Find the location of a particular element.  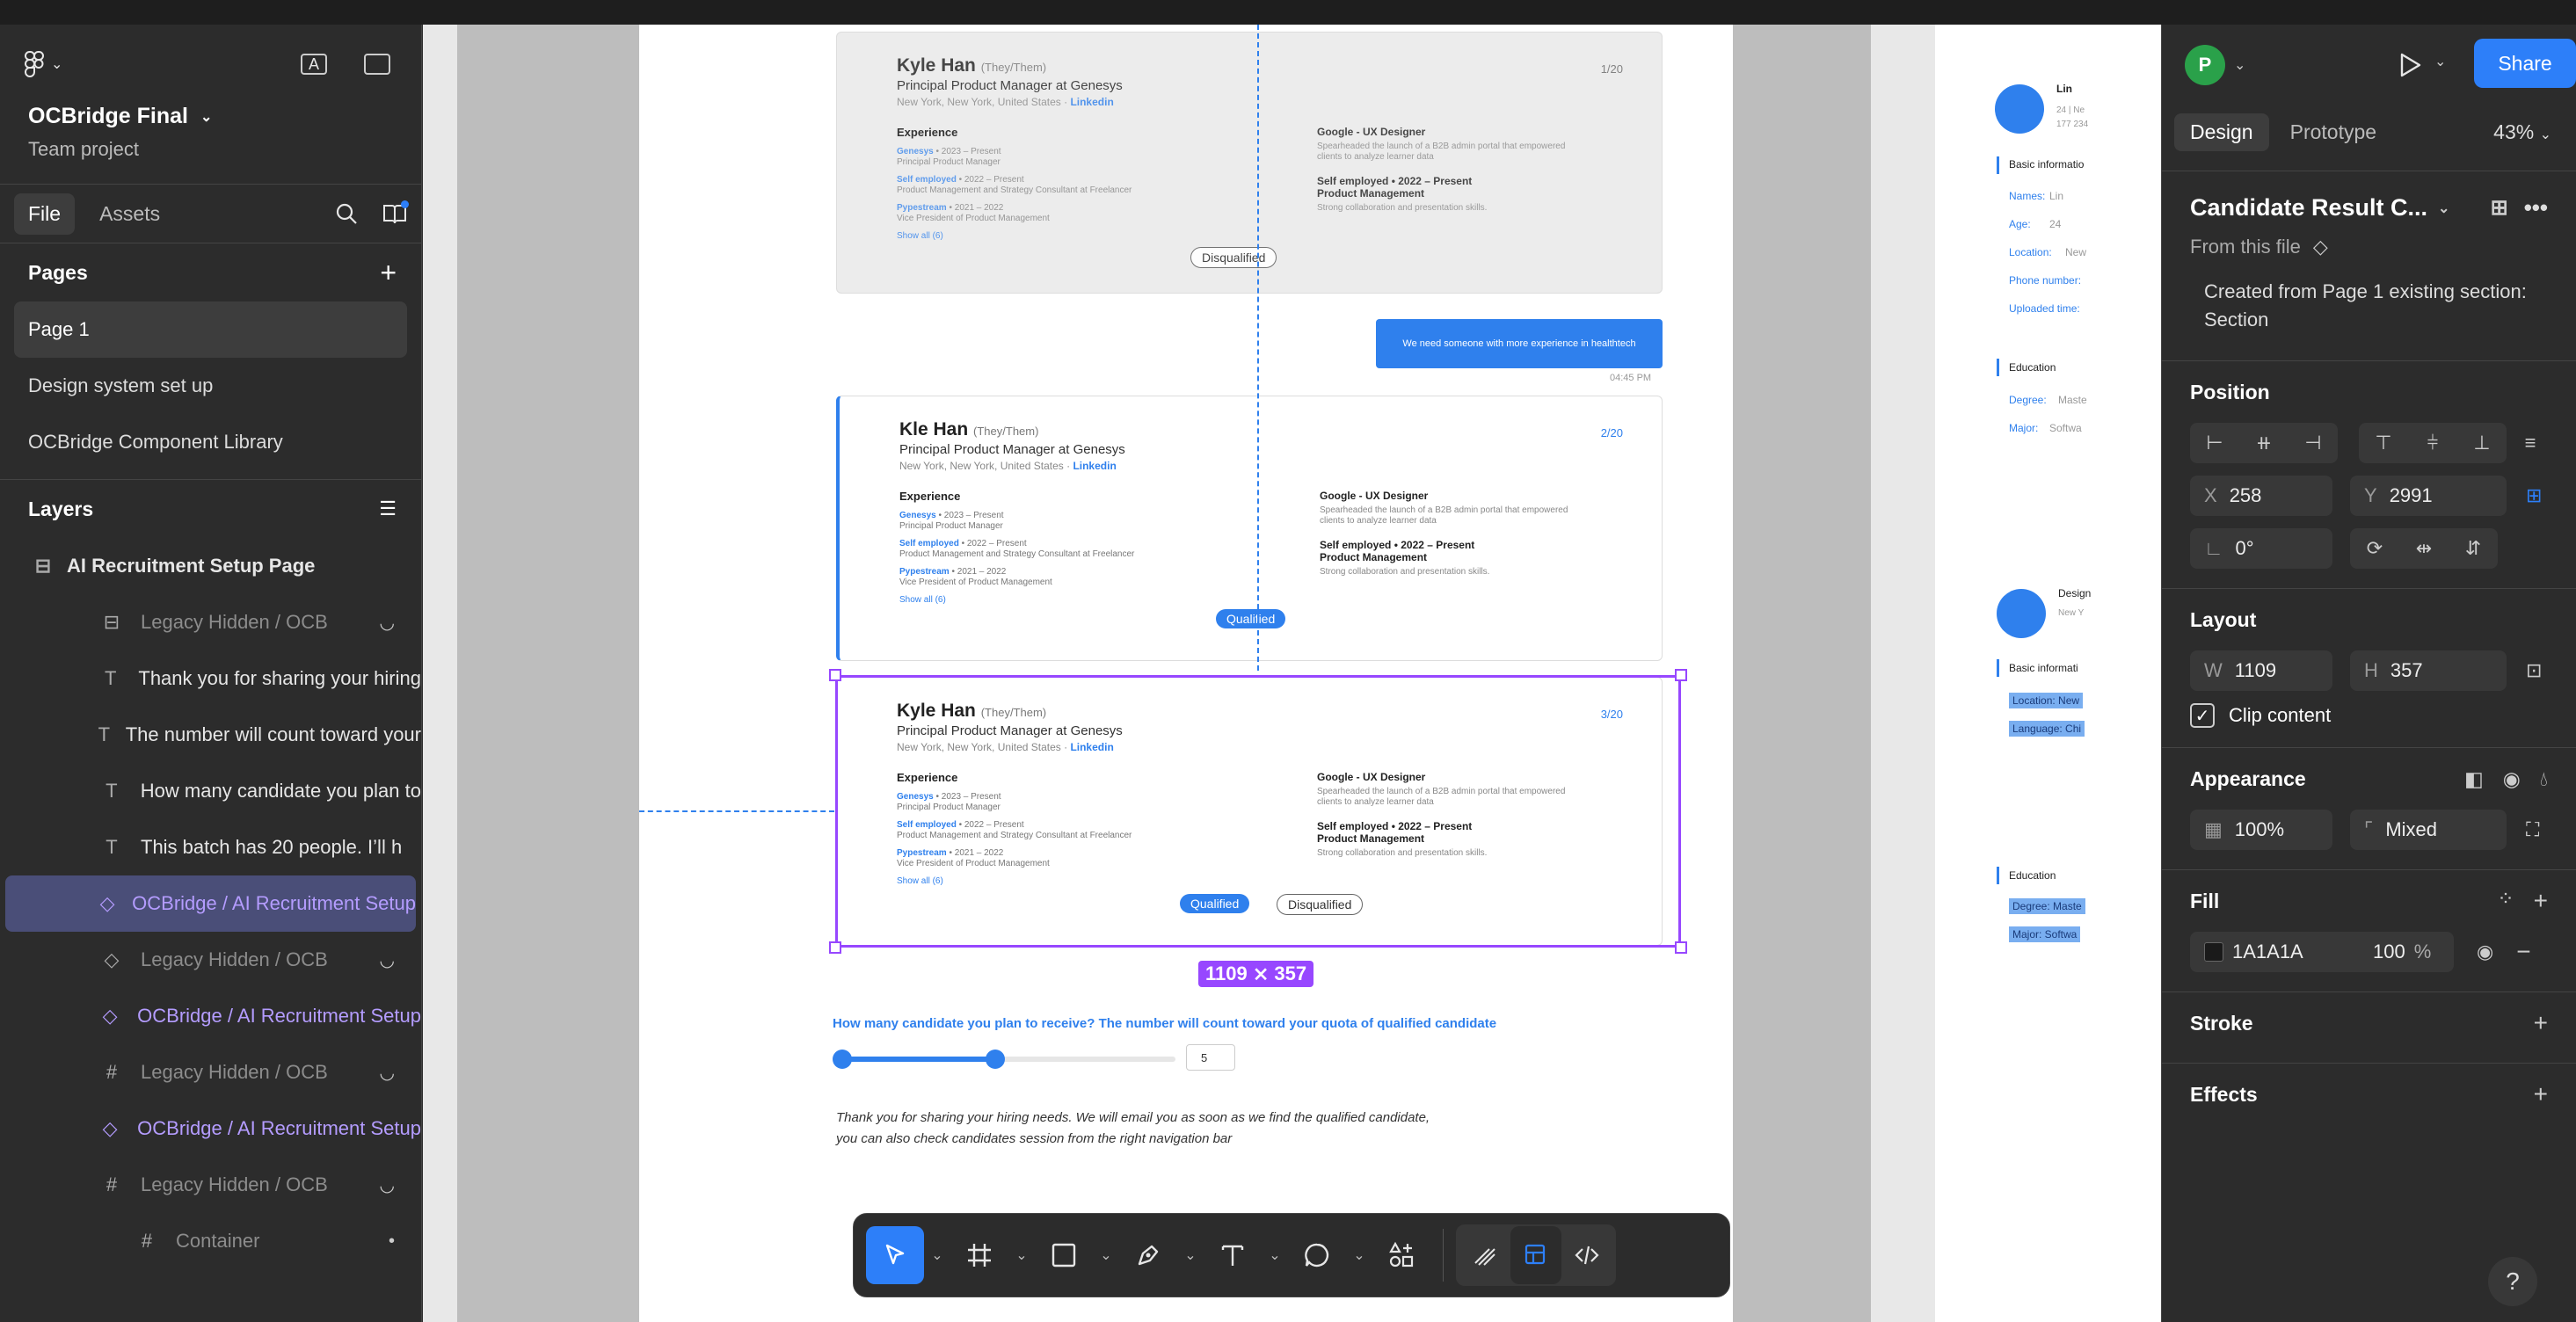

layer-item: ⊟ Legacy Hidden / OCB ◡ is located at coordinates (210, 622).